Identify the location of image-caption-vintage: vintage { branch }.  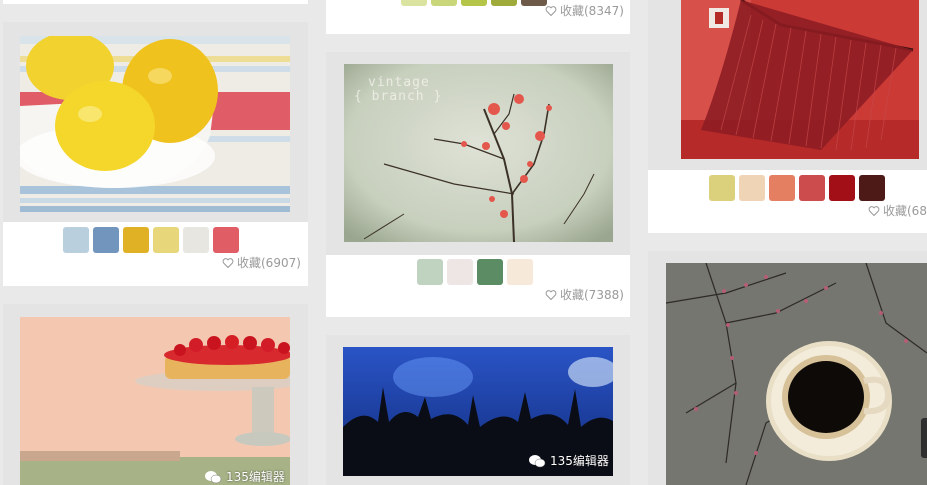
(398, 89).